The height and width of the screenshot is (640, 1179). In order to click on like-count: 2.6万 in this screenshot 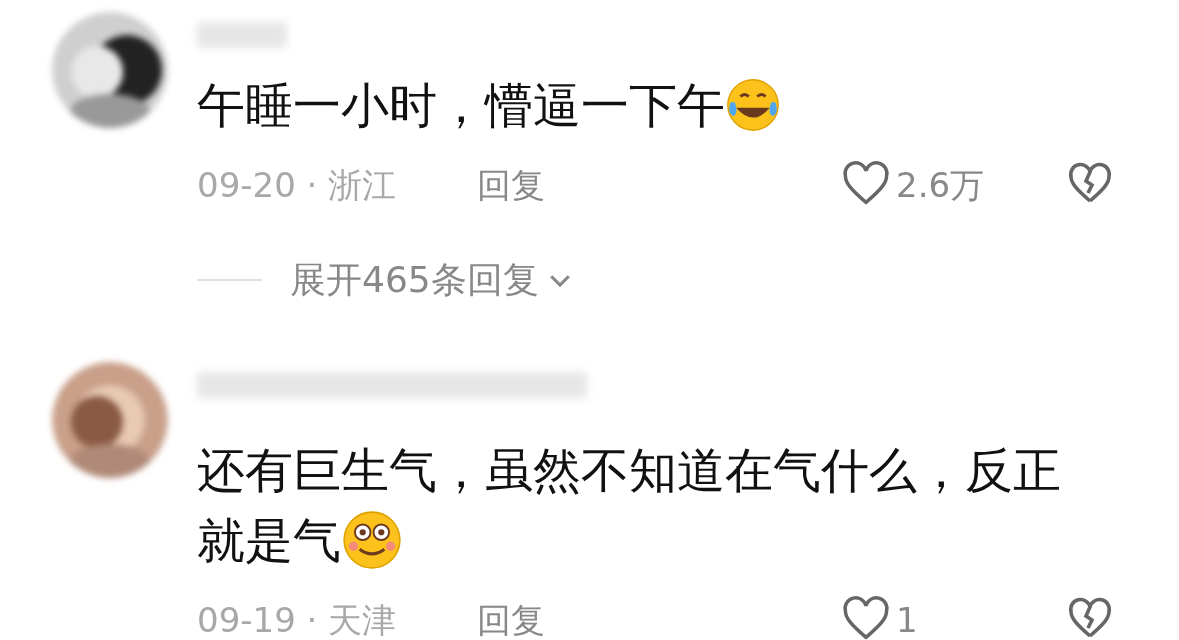, I will do `click(941, 185)`.